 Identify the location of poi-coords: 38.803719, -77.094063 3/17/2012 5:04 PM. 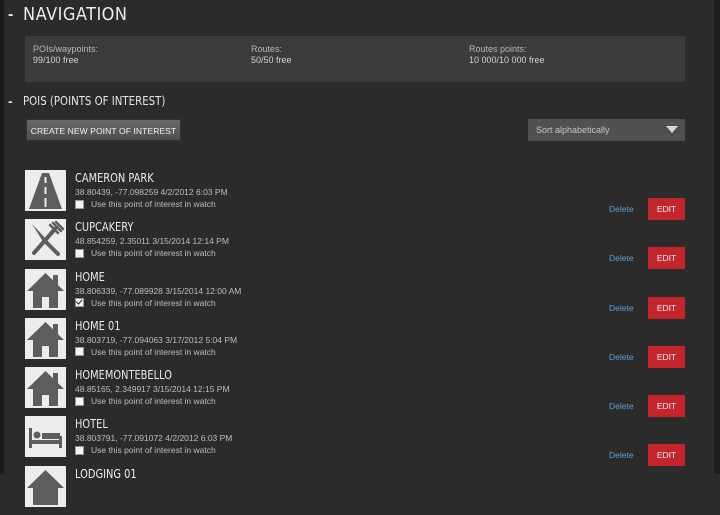
(156, 339).